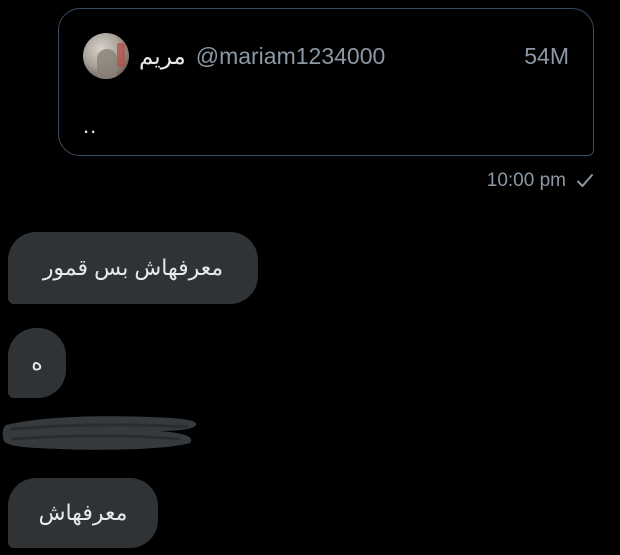 This screenshot has height=555, width=620. Describe the element at coordinates (526, 180) in the screenshot. I see `message-time: 10:00 pm` at that location.